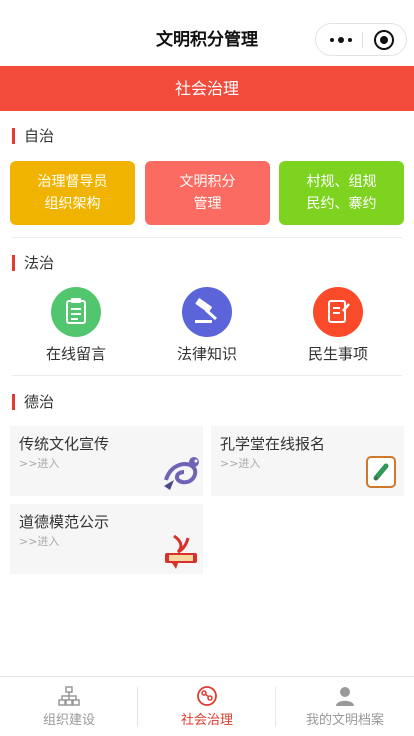  I want to click on section-title-zizhi: 自治, so click(33, 136).